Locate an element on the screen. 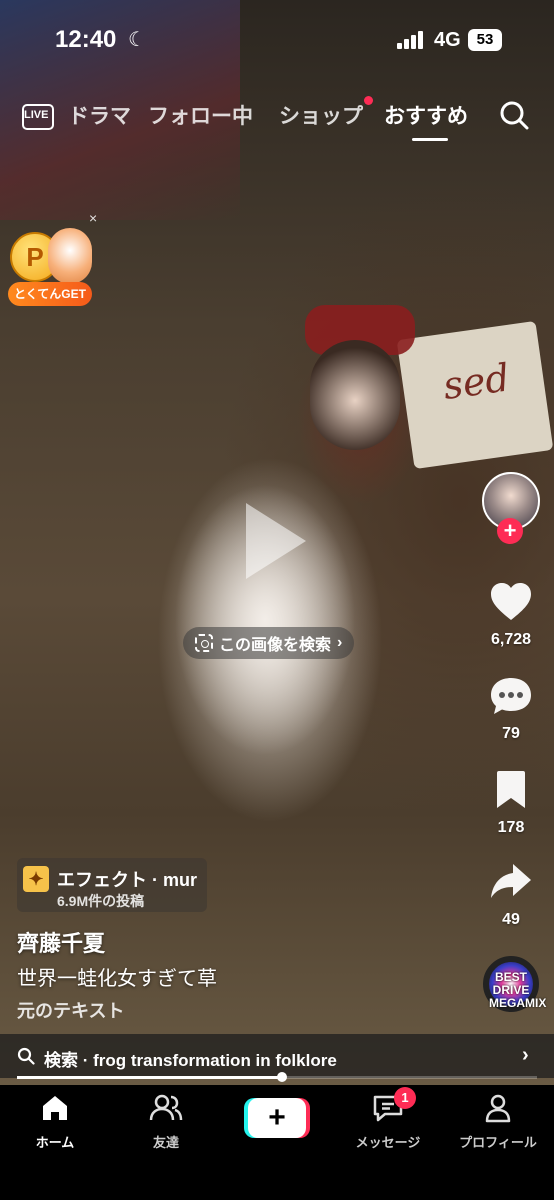 Image resolution: width=554 pixels, height=1200 pixels. nav-inbox: メッセージ is located at coordinates (388, 1122).